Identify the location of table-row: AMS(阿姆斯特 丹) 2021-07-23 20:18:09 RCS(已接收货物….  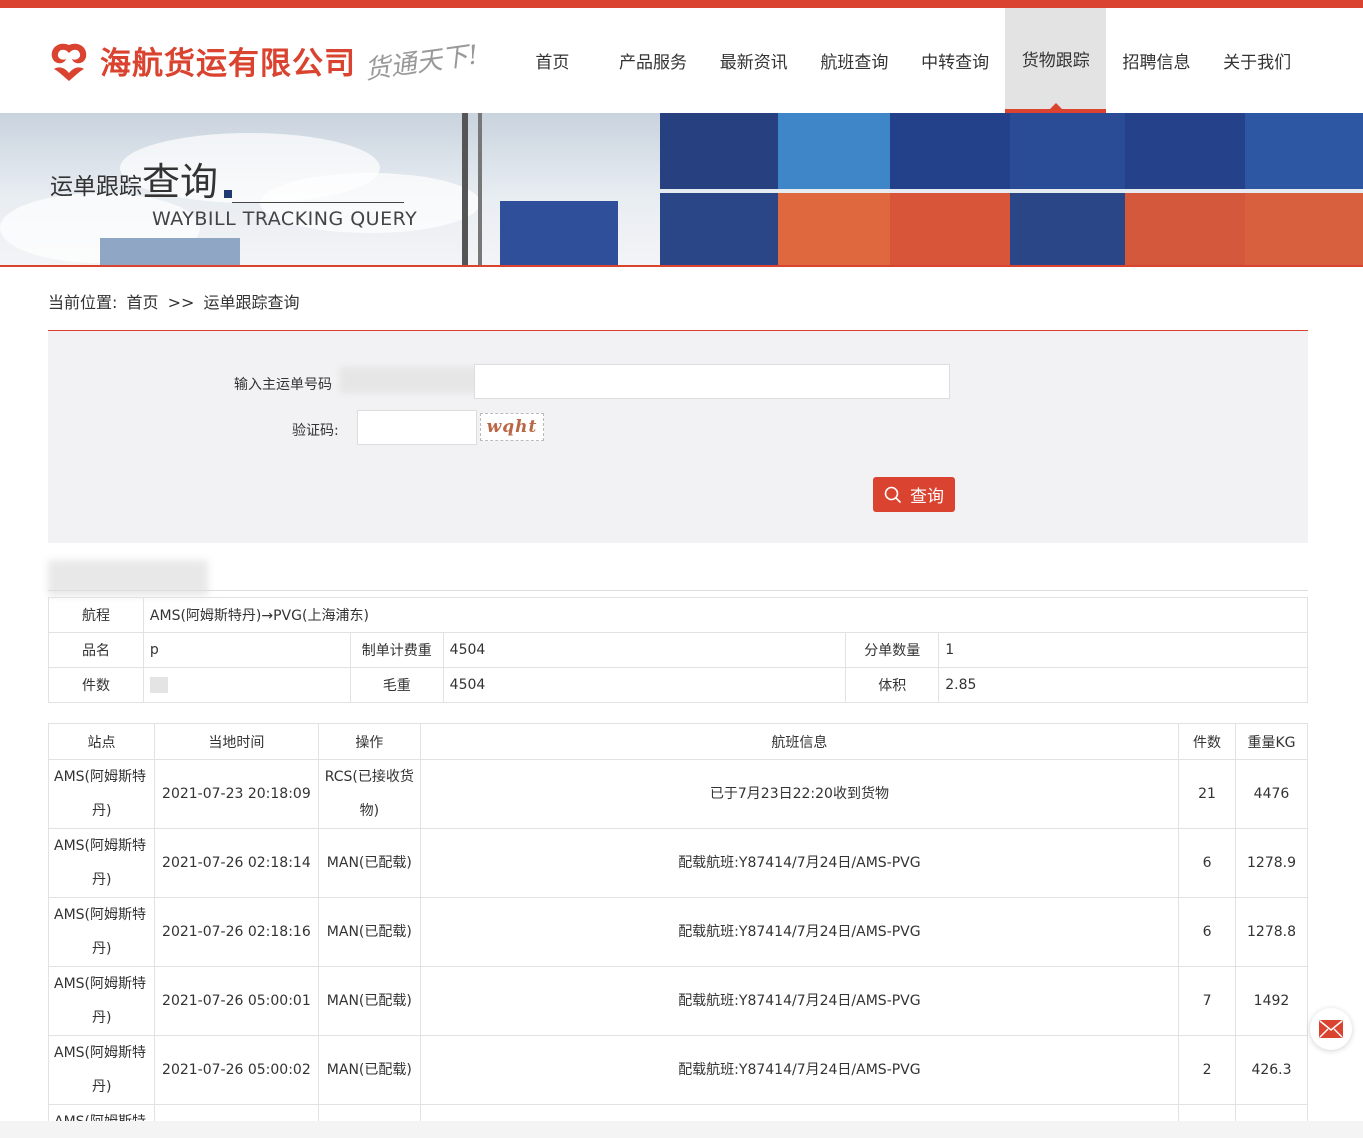
(678, 794).